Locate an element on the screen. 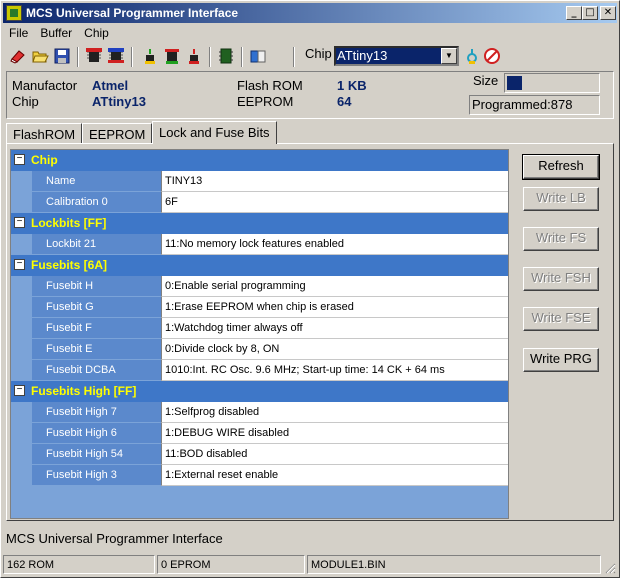 The height and width of the screenshot is (578, 620). status-eprom: 0 EPROM is located at coordinates (231, 564).